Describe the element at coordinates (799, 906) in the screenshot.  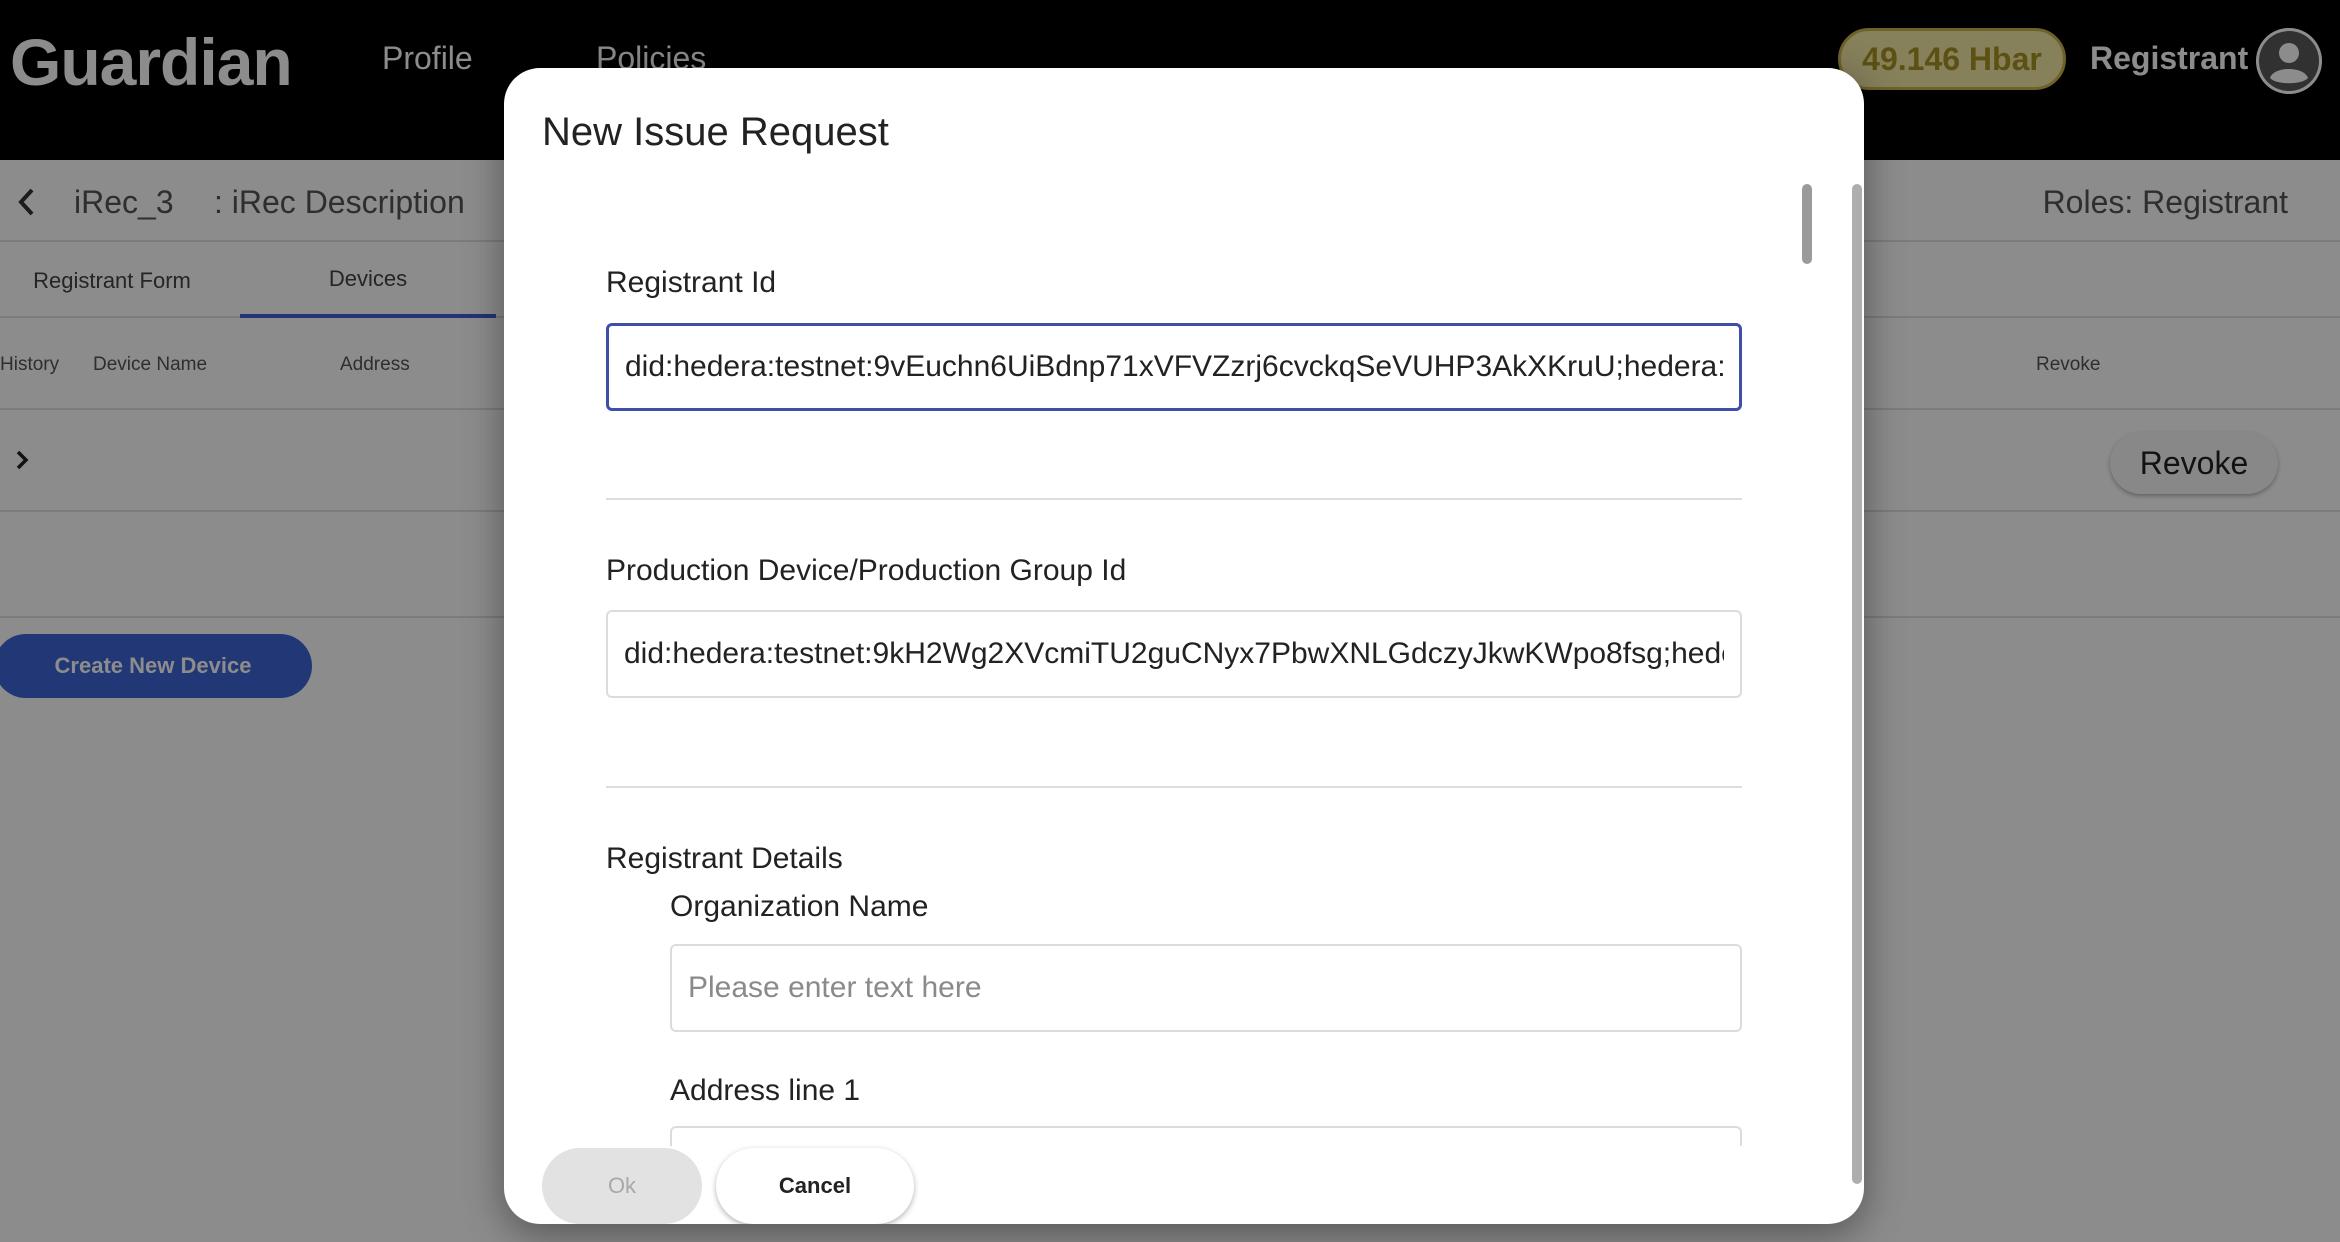
I see `organization-name-label: Organization Name` at that location.